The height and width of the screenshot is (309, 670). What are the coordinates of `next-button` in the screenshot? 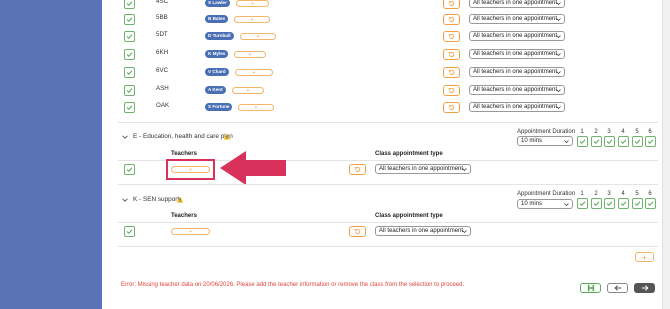 It's located at (644, 288).